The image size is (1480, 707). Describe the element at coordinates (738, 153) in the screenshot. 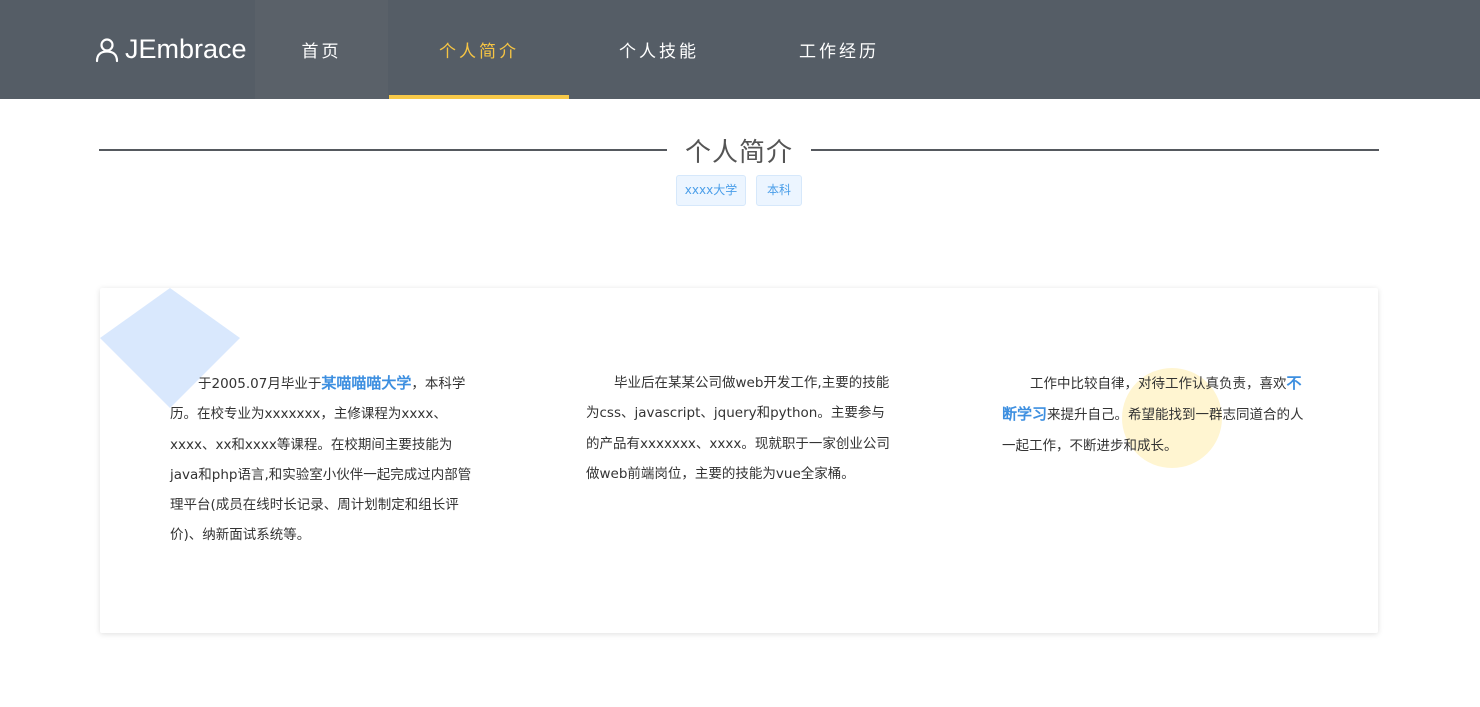

I see `section-title: 个人简介` at that location.